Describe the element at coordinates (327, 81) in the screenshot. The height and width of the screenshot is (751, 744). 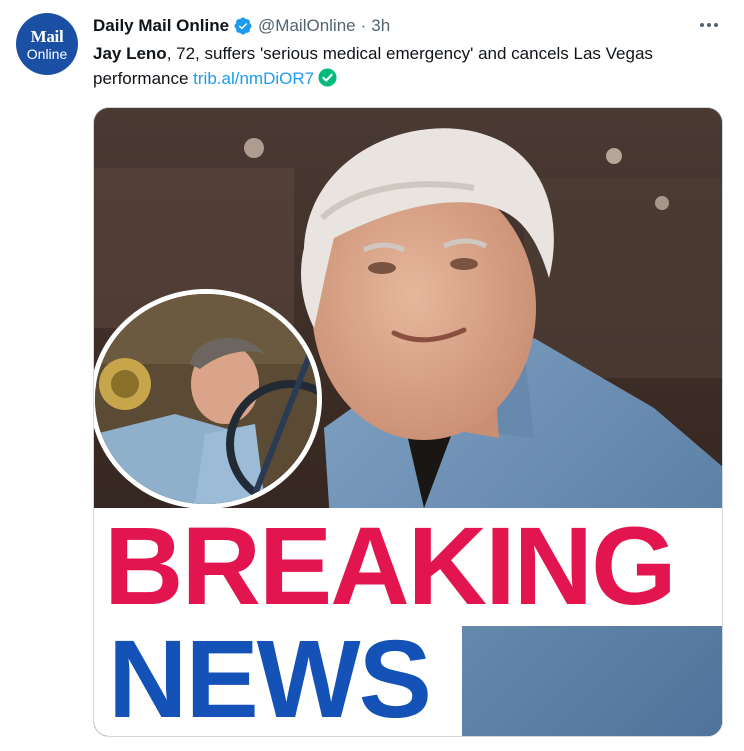
I see `check-mark-icon` at that location.